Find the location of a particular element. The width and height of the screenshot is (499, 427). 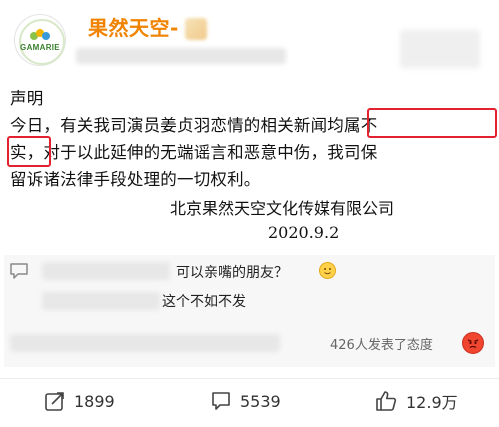

comment-text: 可以亲嘴的朋友？ is located at coordinates (232, 273).